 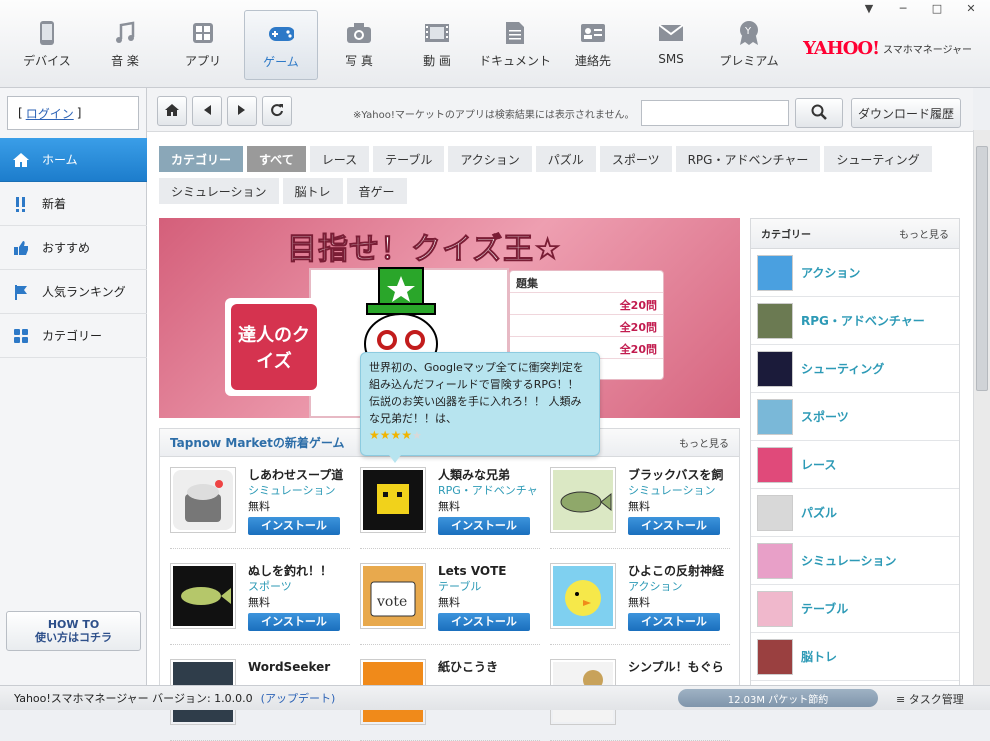 What do you see at coordinates (775, 464) in the screenshot?
I see `race-icon` at bounding box center [775, 464].